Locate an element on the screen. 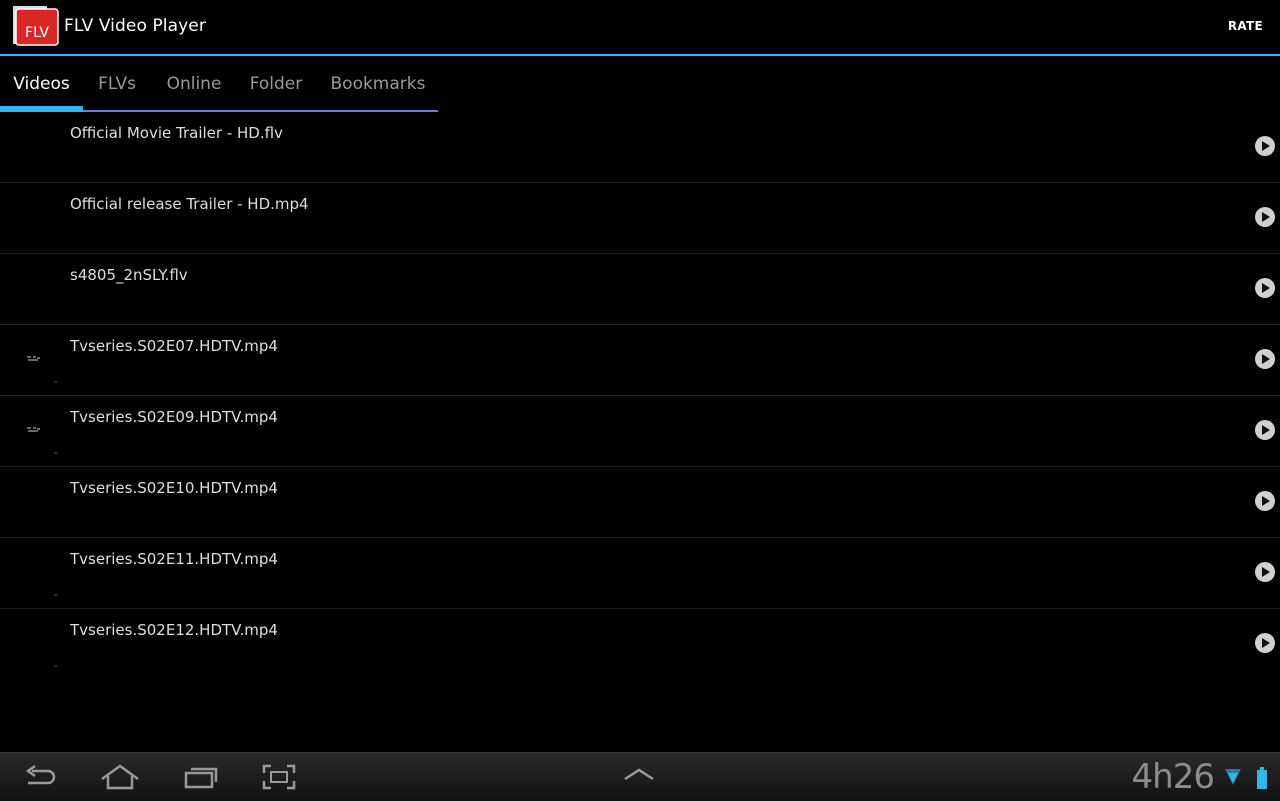  recent-apps-icon is located at coordinates (201, 777).